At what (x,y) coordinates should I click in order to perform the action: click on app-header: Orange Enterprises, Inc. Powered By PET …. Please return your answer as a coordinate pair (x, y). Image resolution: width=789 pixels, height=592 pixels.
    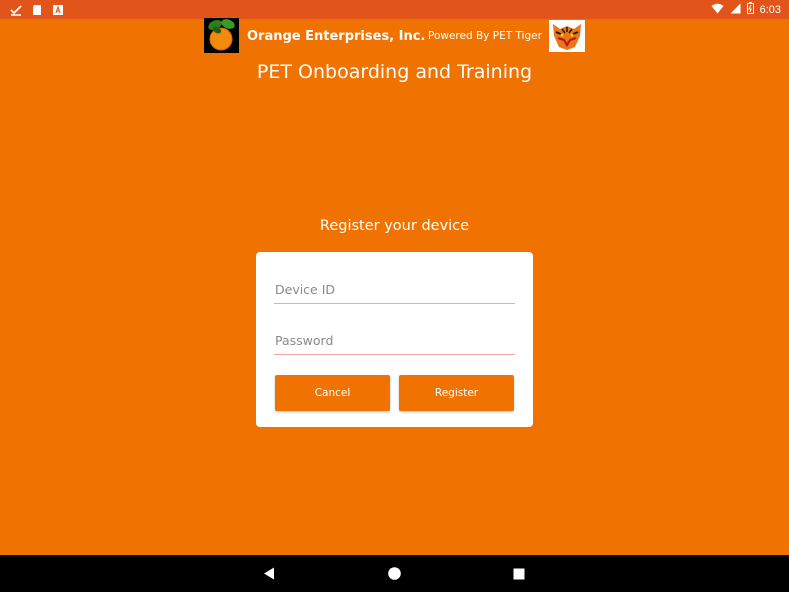
    Looking at the image, I should click on (394, 36).